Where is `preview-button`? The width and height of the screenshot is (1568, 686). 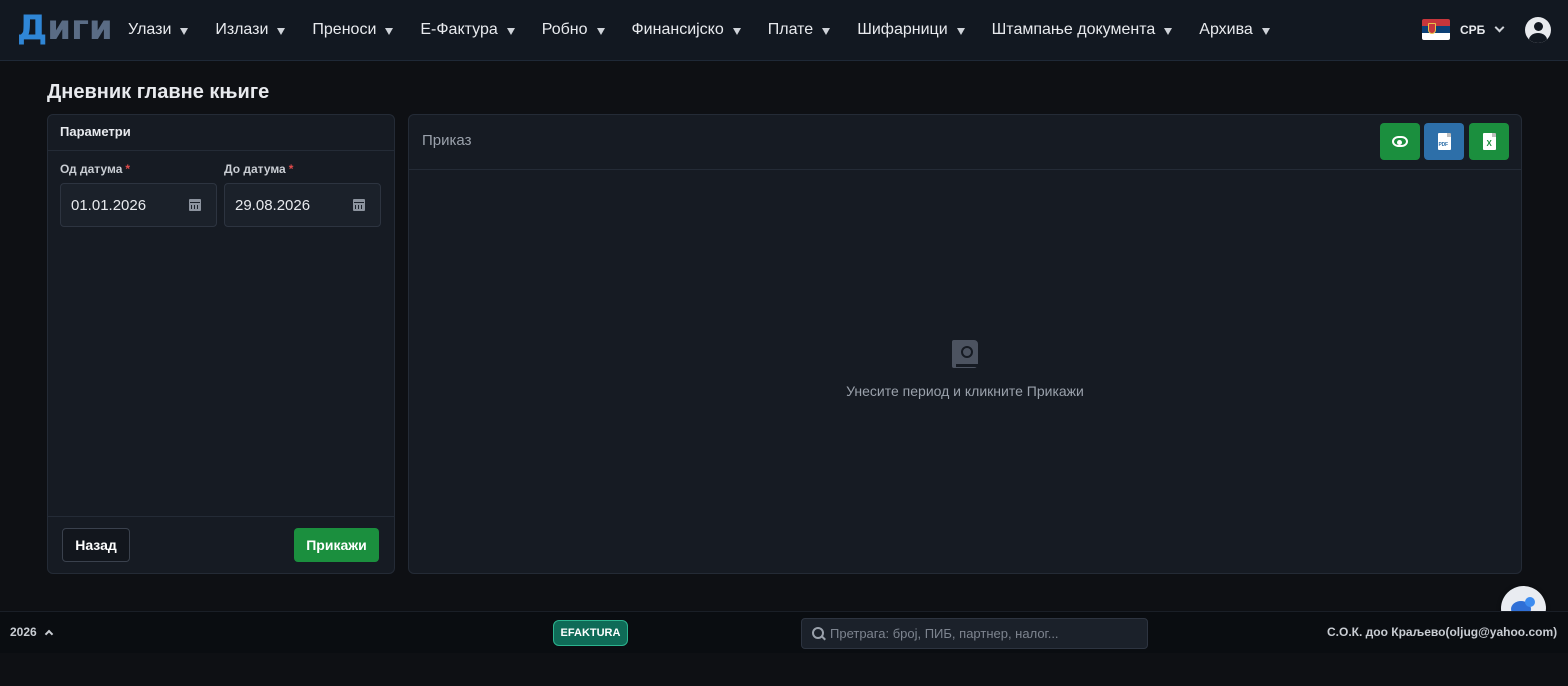 preview-button is located at coordinates (1400, 141).